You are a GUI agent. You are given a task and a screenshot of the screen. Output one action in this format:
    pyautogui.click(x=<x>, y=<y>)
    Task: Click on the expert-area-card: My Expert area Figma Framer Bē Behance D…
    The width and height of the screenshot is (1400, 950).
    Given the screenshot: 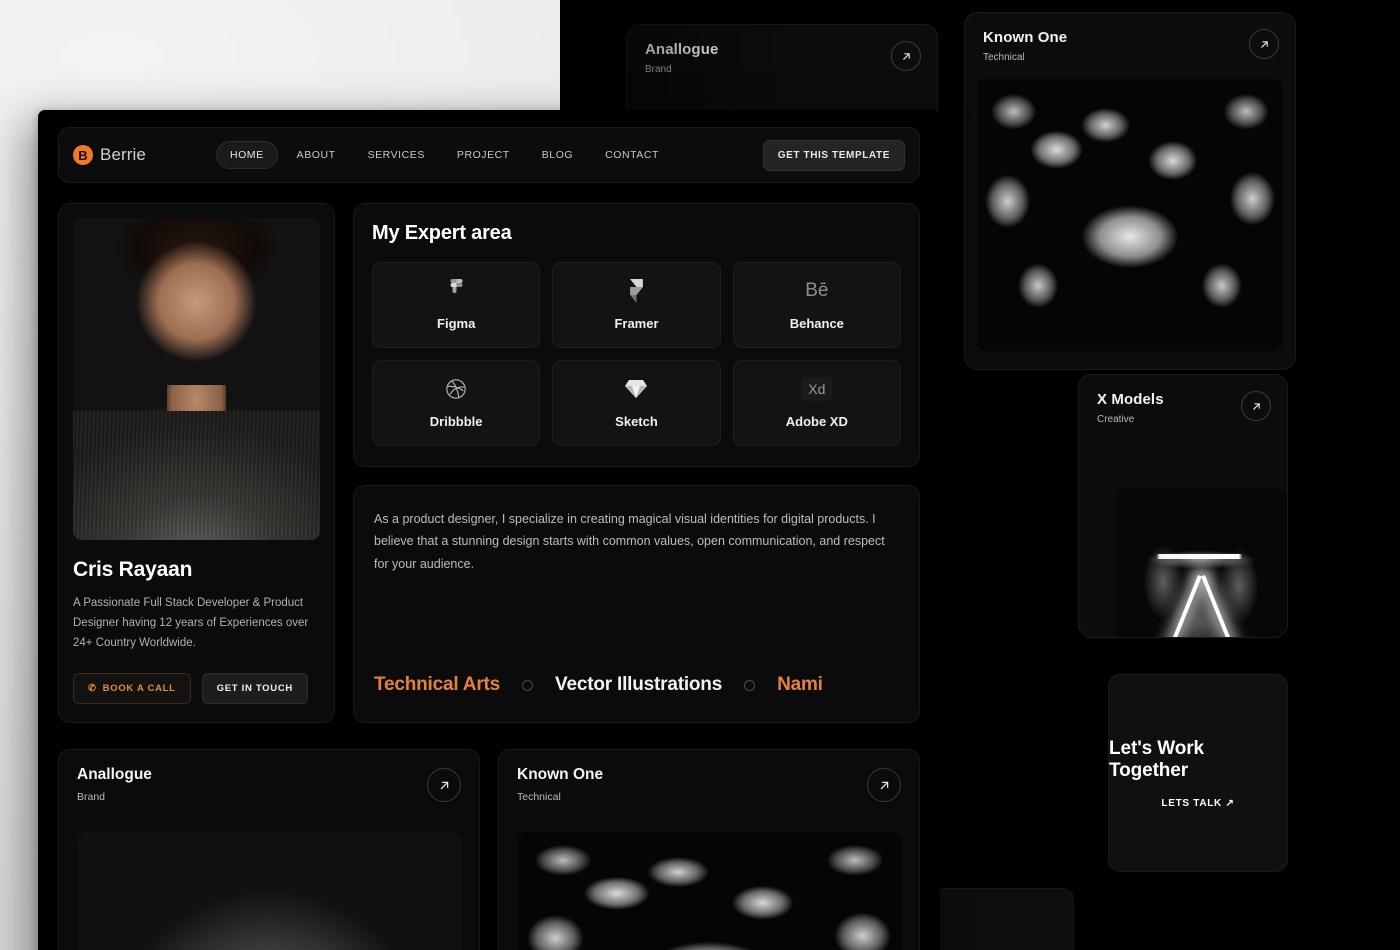 What is the action you would take?
    pyautogui.click(x=636, y=335)
    